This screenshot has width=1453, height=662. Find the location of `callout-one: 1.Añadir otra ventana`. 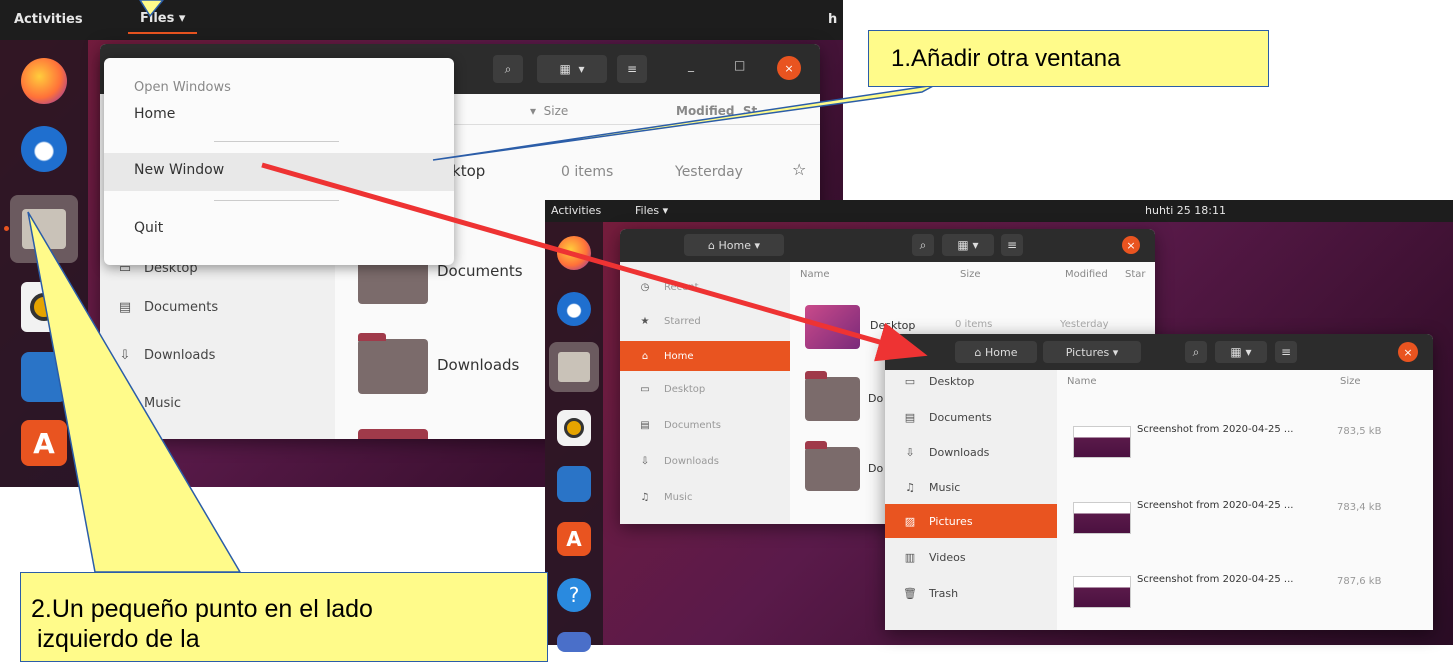

callout-one: 1.Añadir otra ventana is located at coordinates (1068, 58).